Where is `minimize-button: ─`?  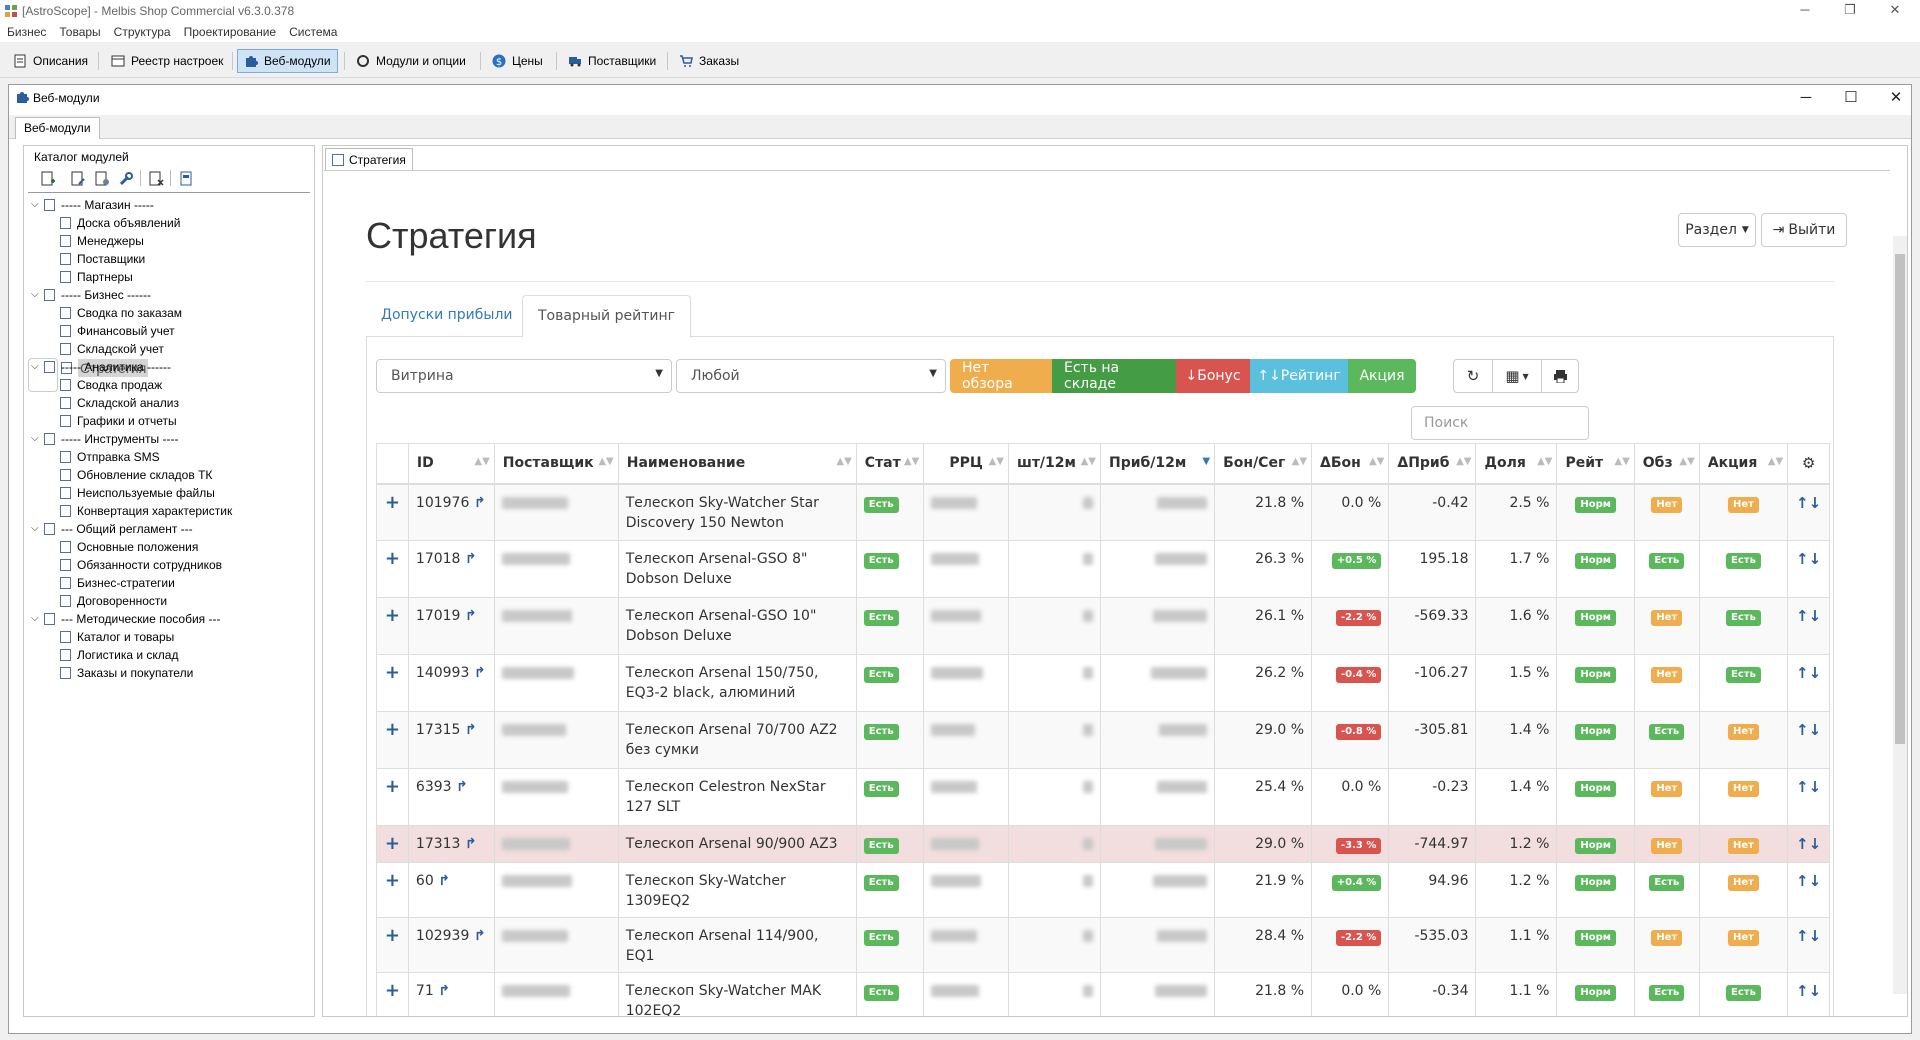 minimize-button: ─ is located at coordinates (1805, 11).